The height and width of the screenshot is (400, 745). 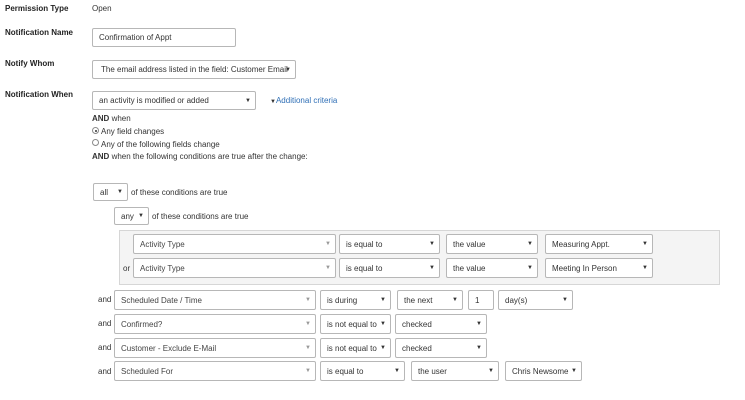 I want to click on condition-3-operator-select: is not equal to ▼, so click(x=355, y=348).